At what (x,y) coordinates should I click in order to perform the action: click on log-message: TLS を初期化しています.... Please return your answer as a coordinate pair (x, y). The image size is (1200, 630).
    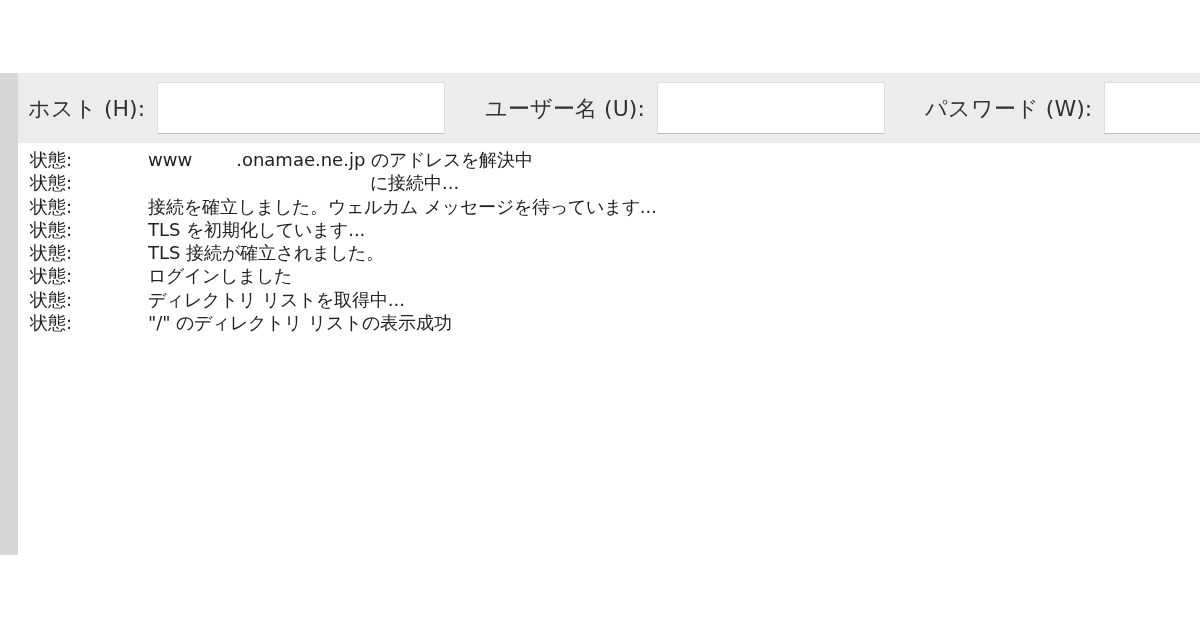
    Looking at the image, I should click on (257, 229).